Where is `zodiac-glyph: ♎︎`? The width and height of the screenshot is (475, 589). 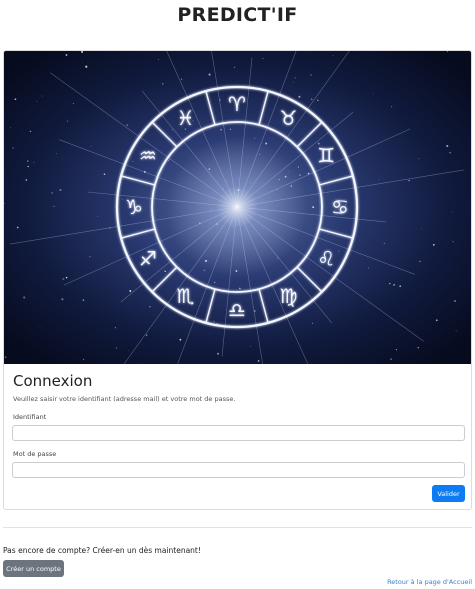 zodiac-glyph: ♎︎ is located at coordinates (237, 310).